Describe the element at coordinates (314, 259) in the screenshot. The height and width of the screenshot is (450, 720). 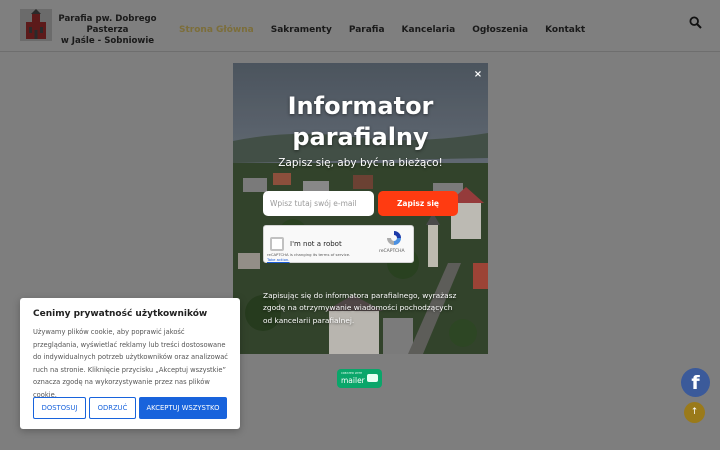
I see `recaptcha-notice-link: Take action.` at that location.